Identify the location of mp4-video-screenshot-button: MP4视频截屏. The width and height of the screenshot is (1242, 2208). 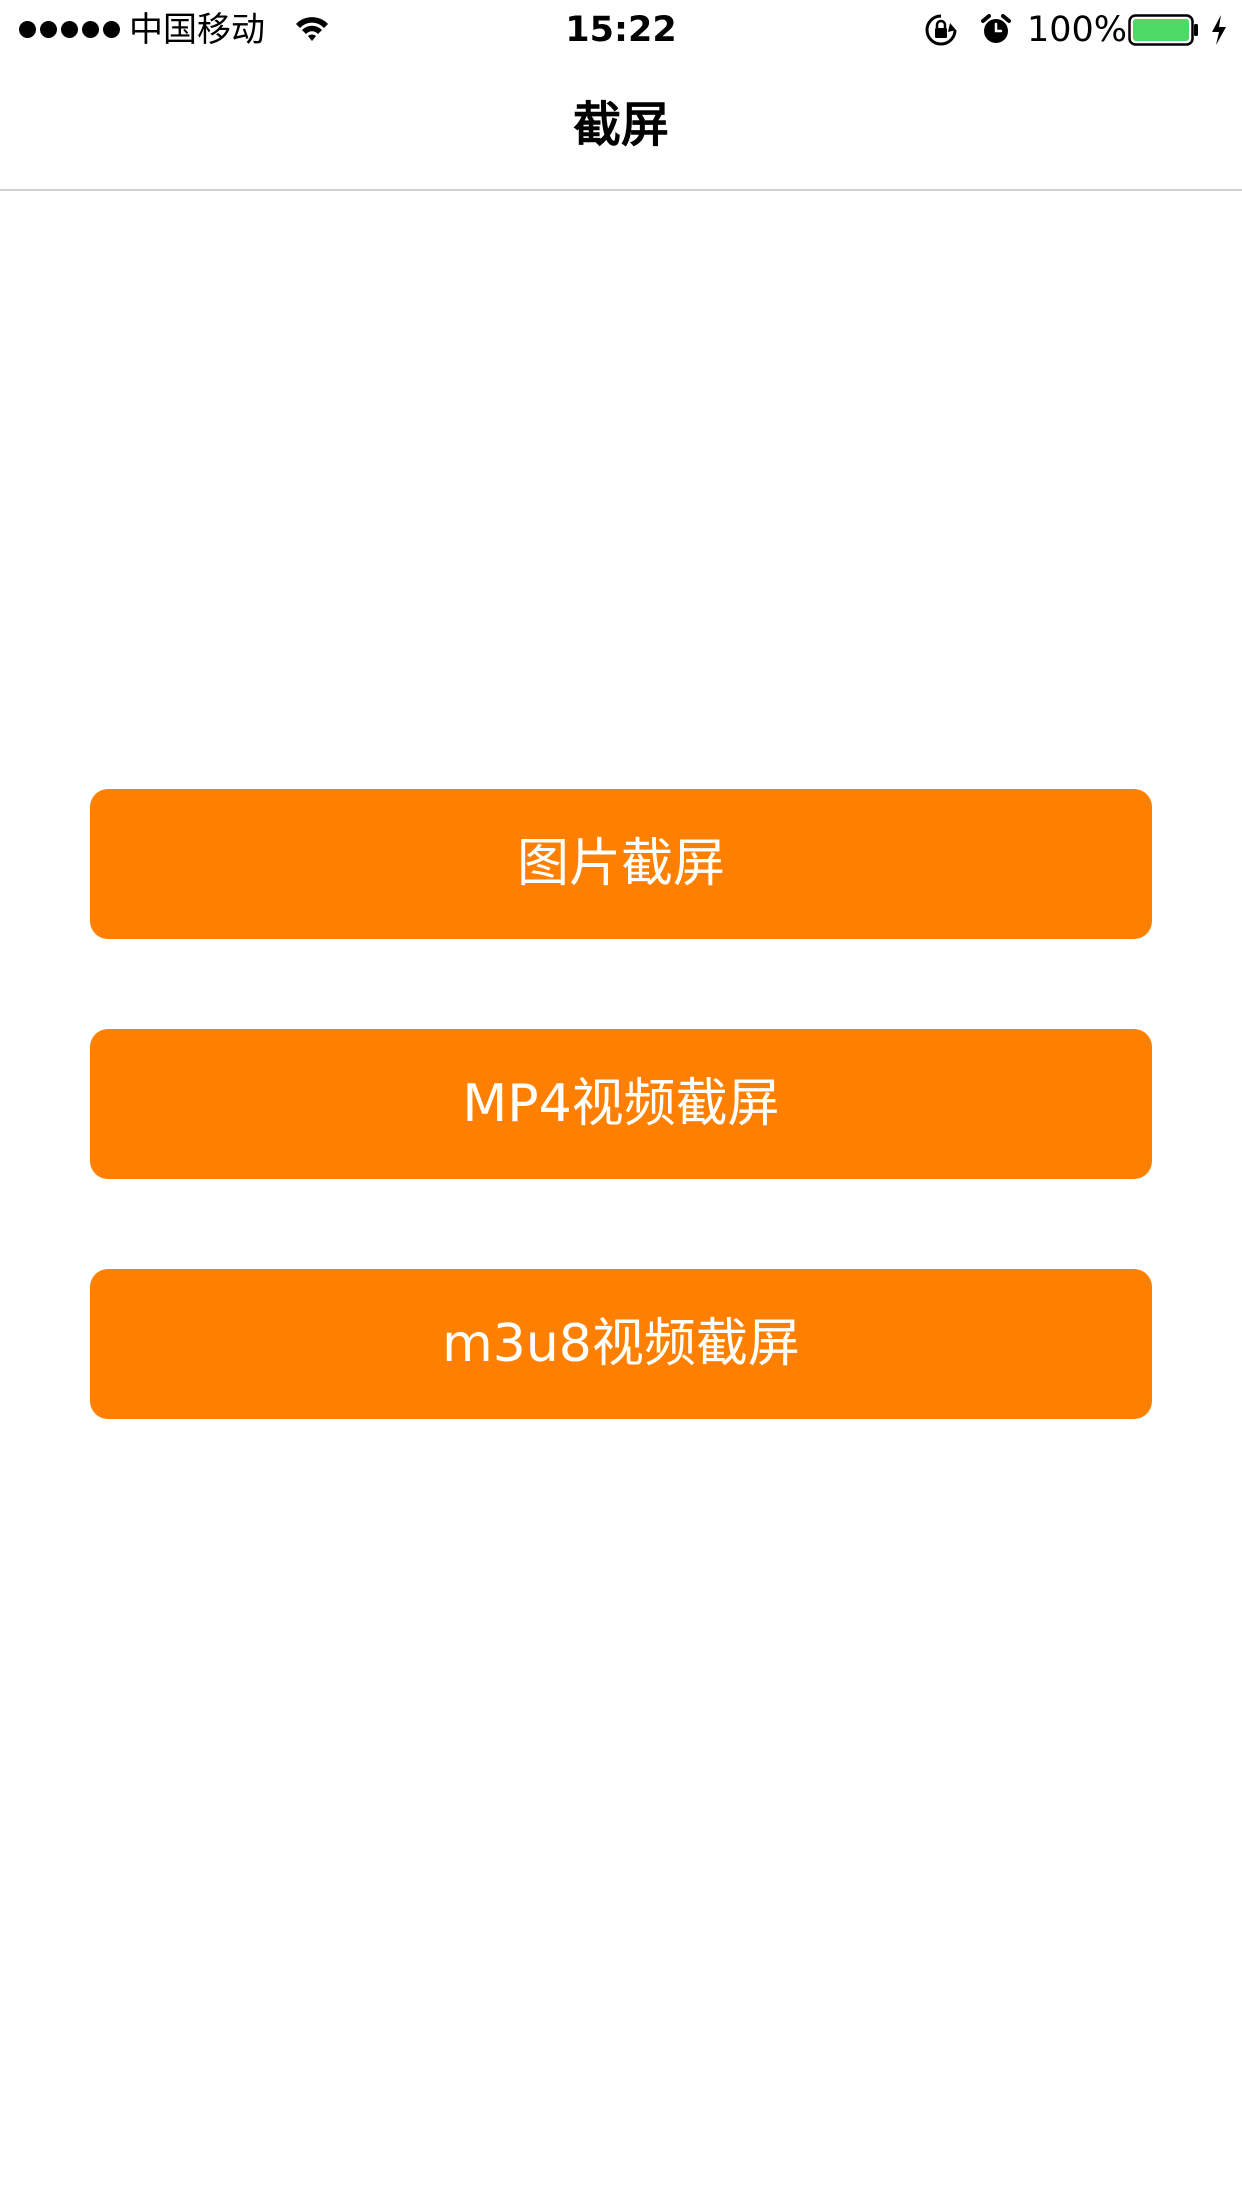
(621, 1104).